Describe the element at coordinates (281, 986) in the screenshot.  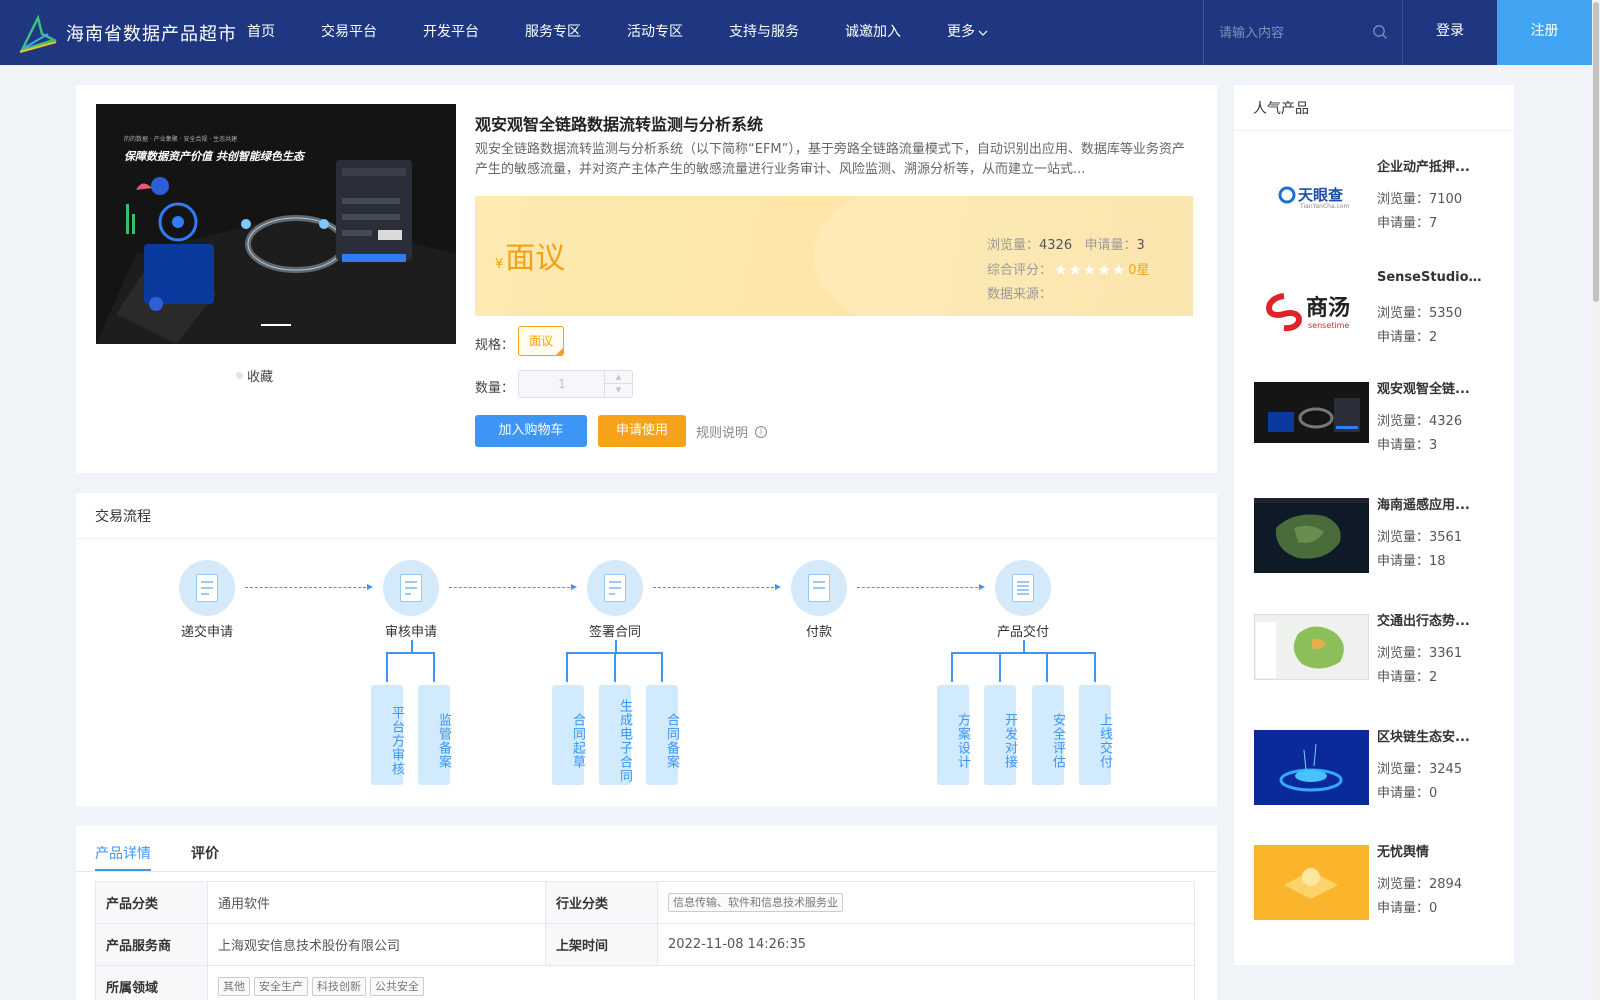
I see `domain-tag: 安全生产` at that location.